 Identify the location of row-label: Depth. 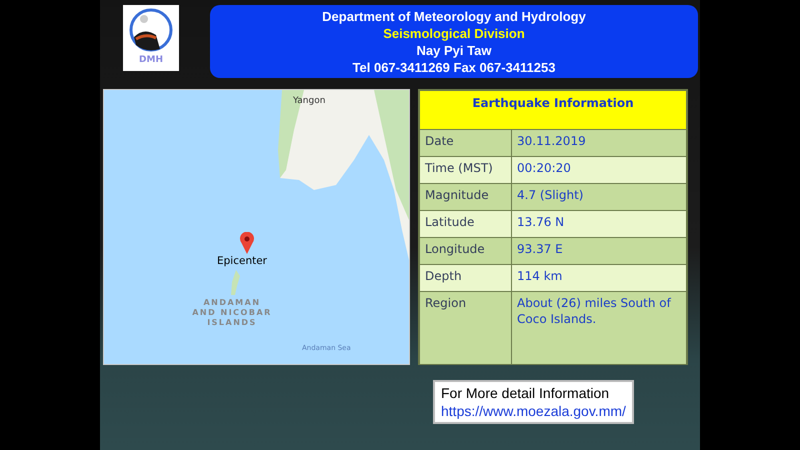
(466, 277).